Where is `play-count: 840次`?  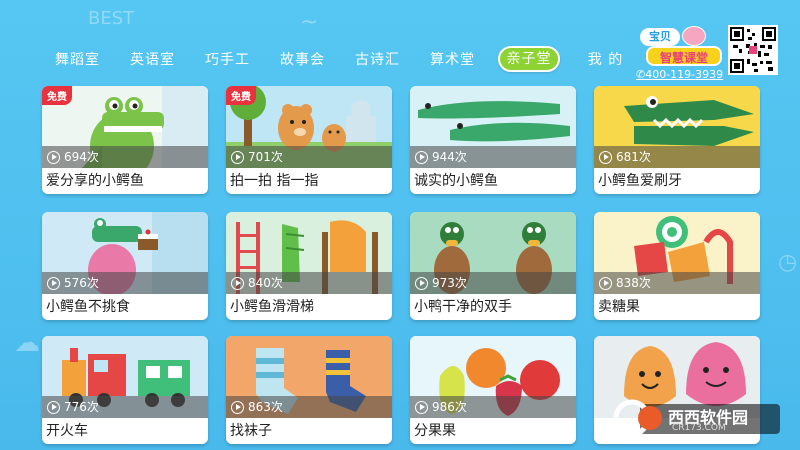 play-count: 840次 is located at coordinates (309, 283).